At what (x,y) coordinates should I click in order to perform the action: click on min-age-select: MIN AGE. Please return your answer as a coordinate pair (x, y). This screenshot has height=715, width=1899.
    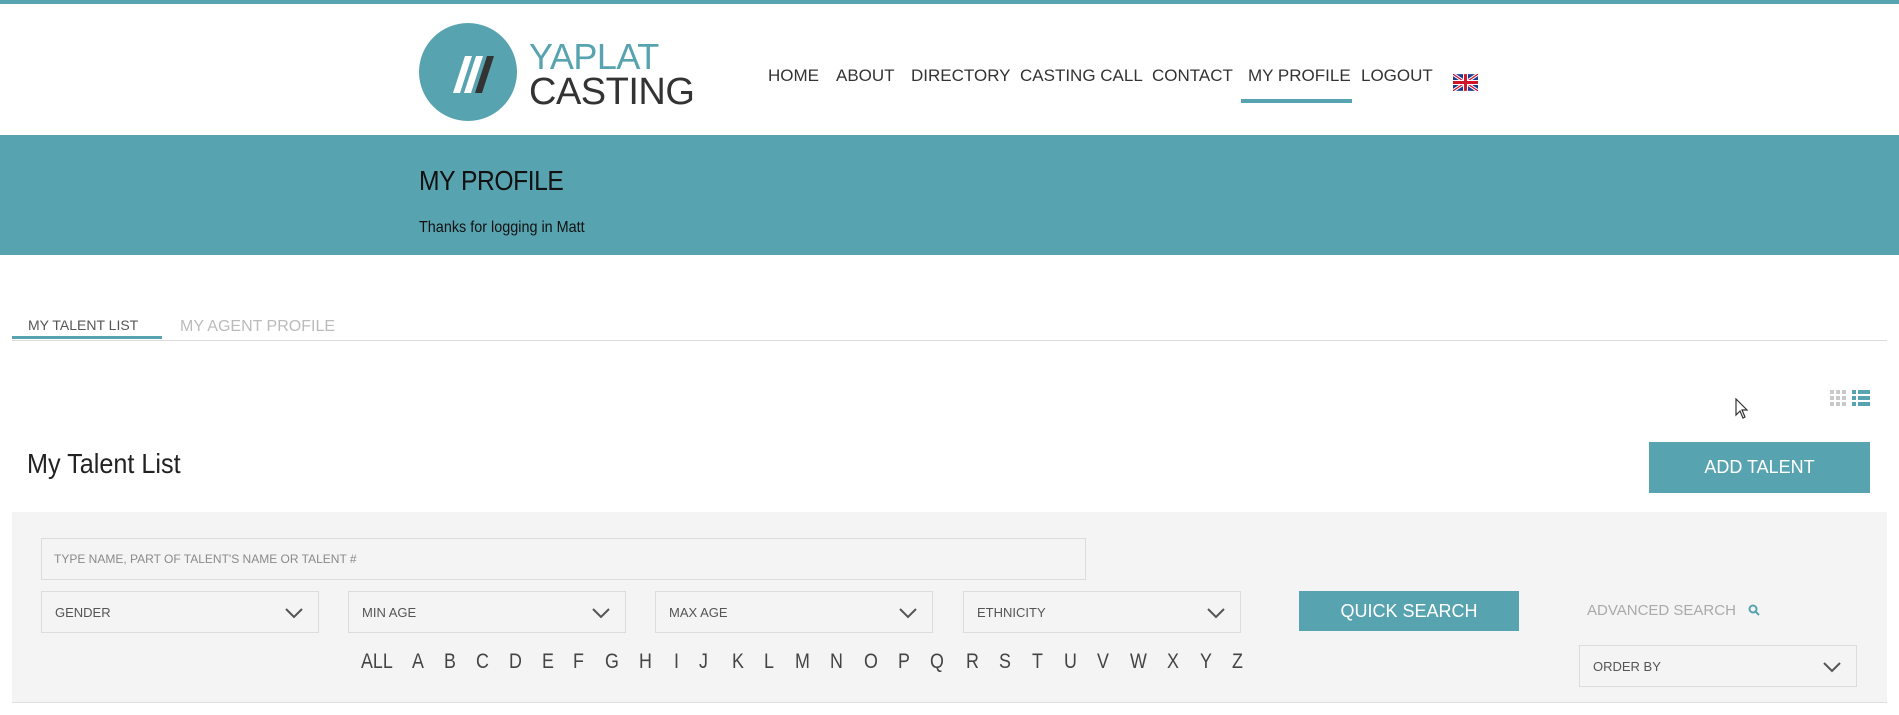
    Looking at the image, I should click on (487, 612).